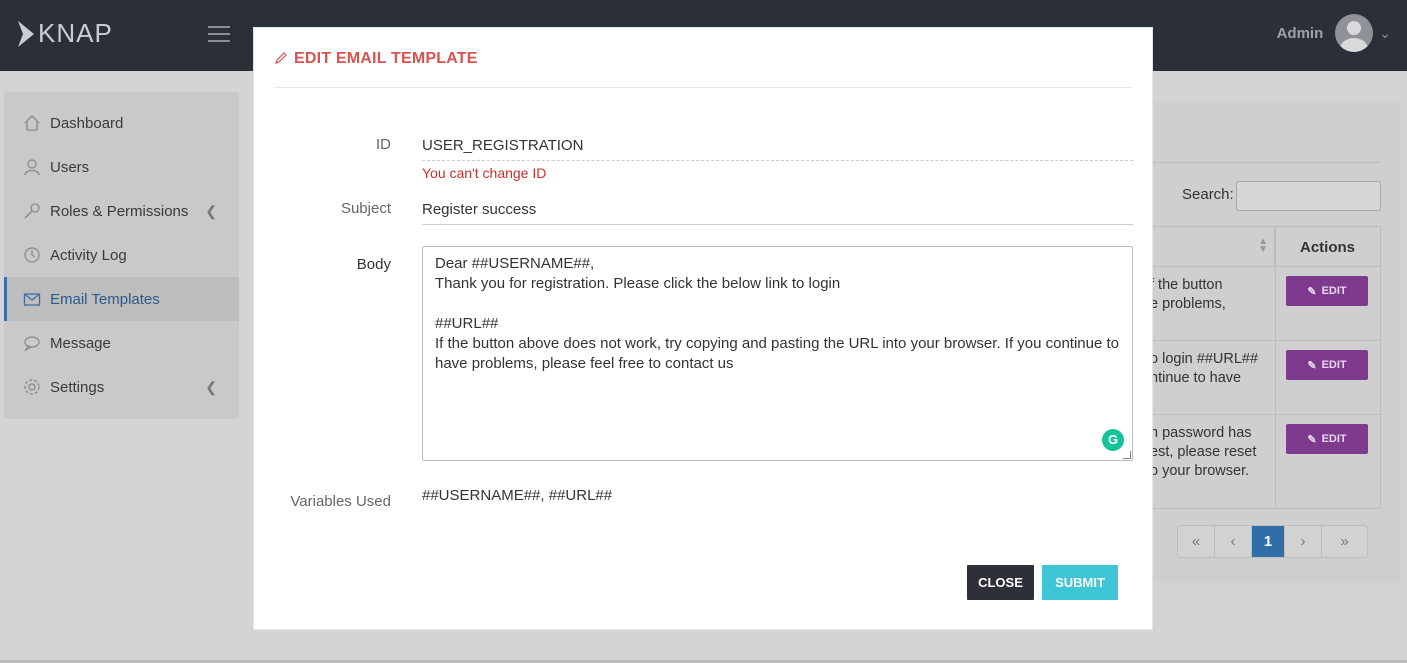  What do you see at coordinates (121, 343) in the screenshot?
I see `sidebar-item-message: Message` at bounding box center [121, 343].